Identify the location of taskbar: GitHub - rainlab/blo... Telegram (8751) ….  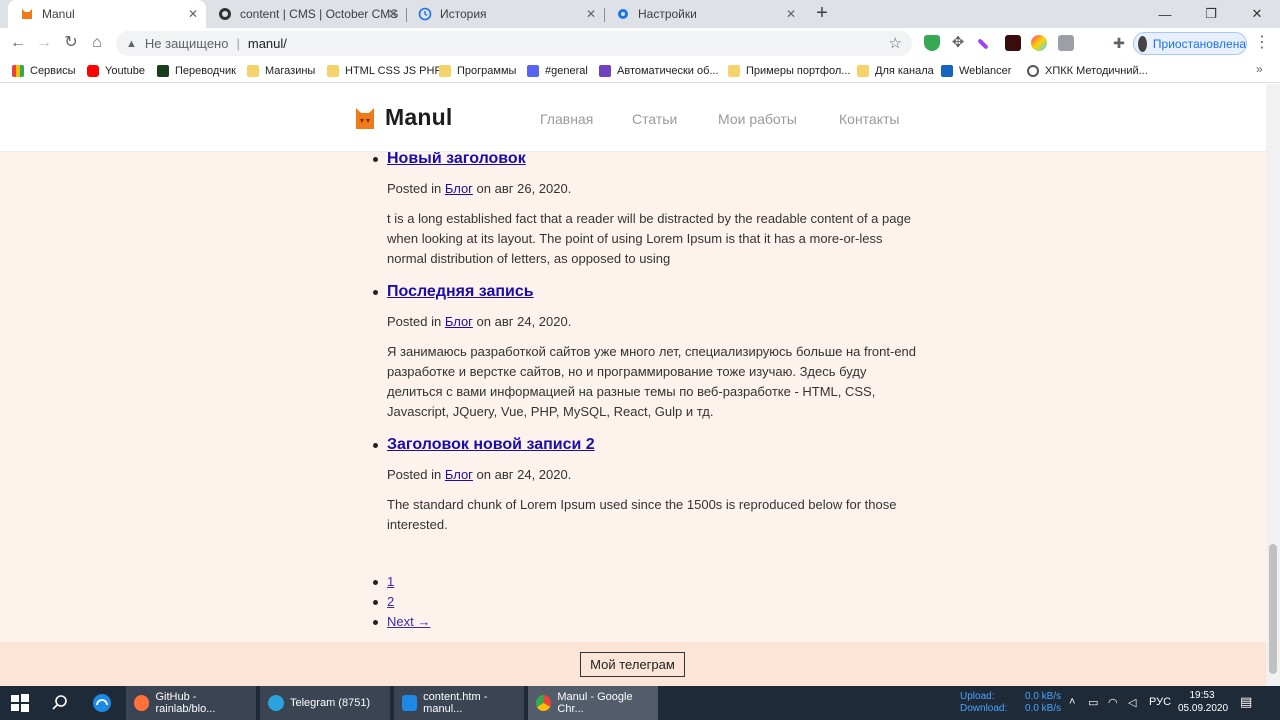
(640, 703).